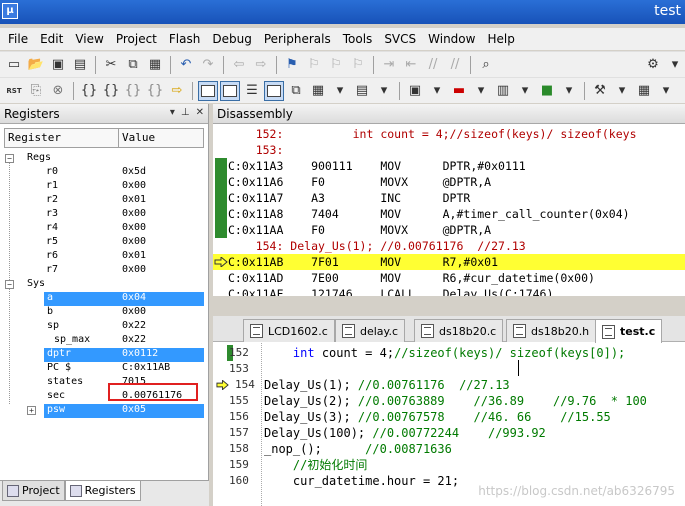 The height and width of the screenshot is (506, 685). Describe the element at coordinates (336, 65) in the screenshot. I see `next-bookmark-icon: ⚐` at that location.